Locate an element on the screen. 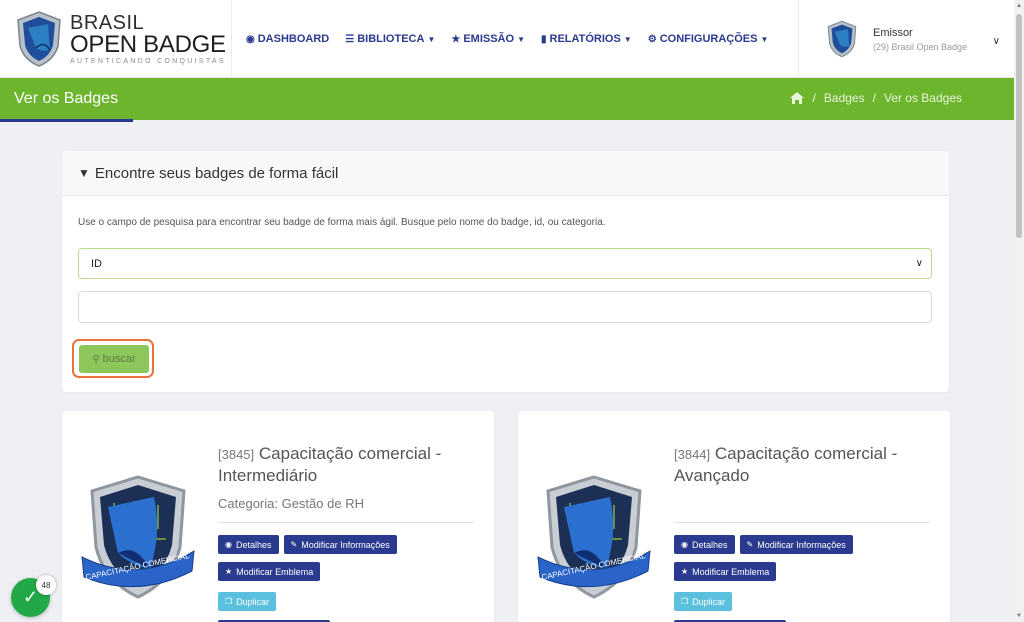 This screenshot has width=1024, height=622. tachometer-icon: ◉ is located at coordinates (250, 39).